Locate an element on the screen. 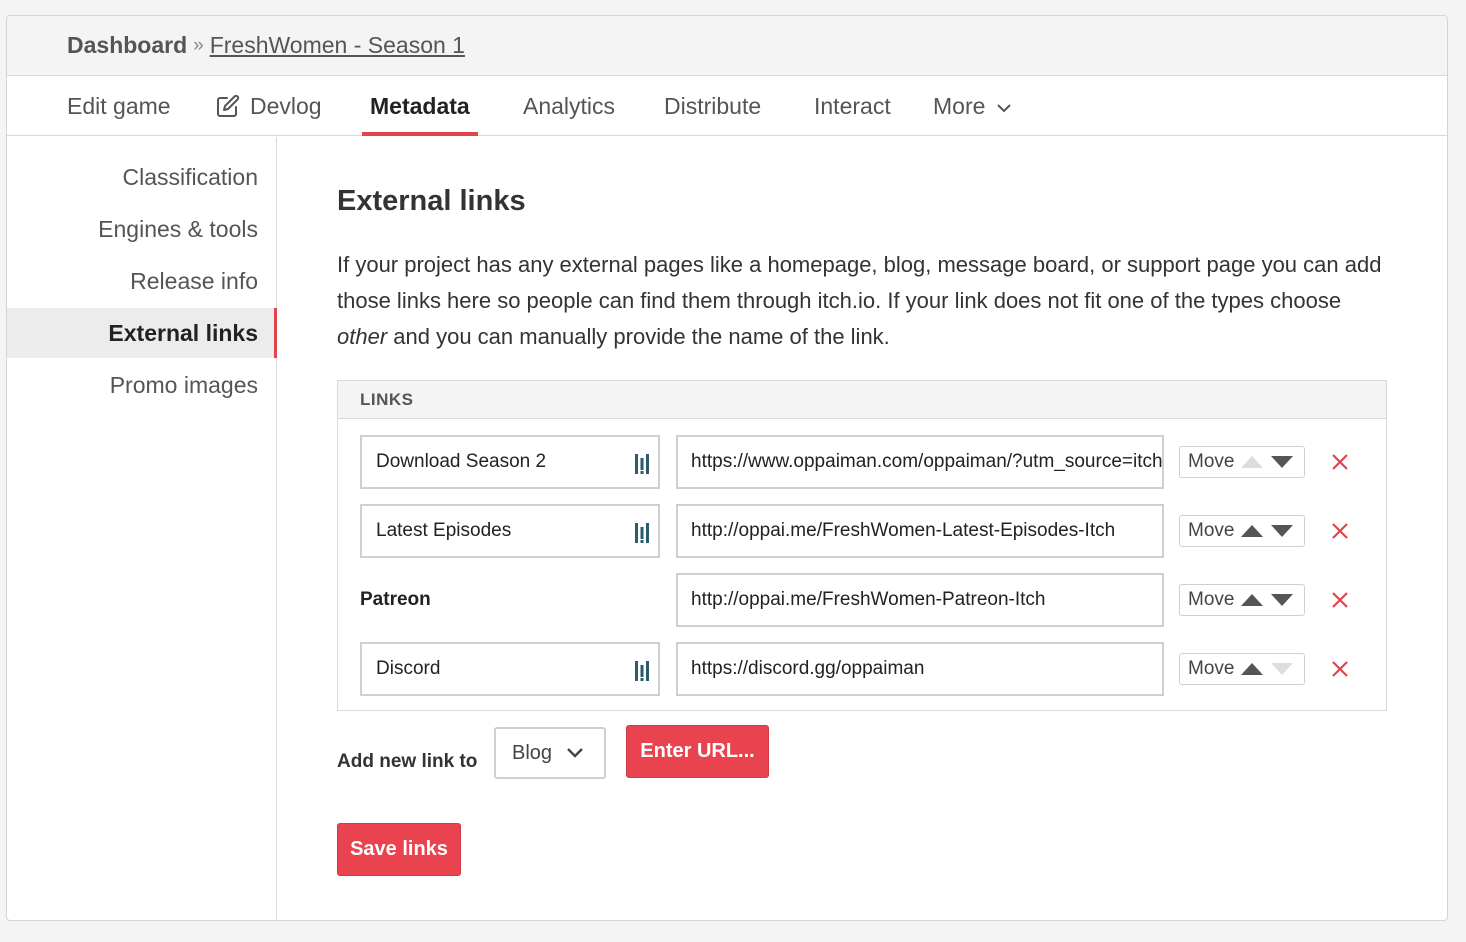 Image resolution: width=1466 pixels, height=942 pixels. link-name-input: Latest Episodes is located at coordinates (510, 531).